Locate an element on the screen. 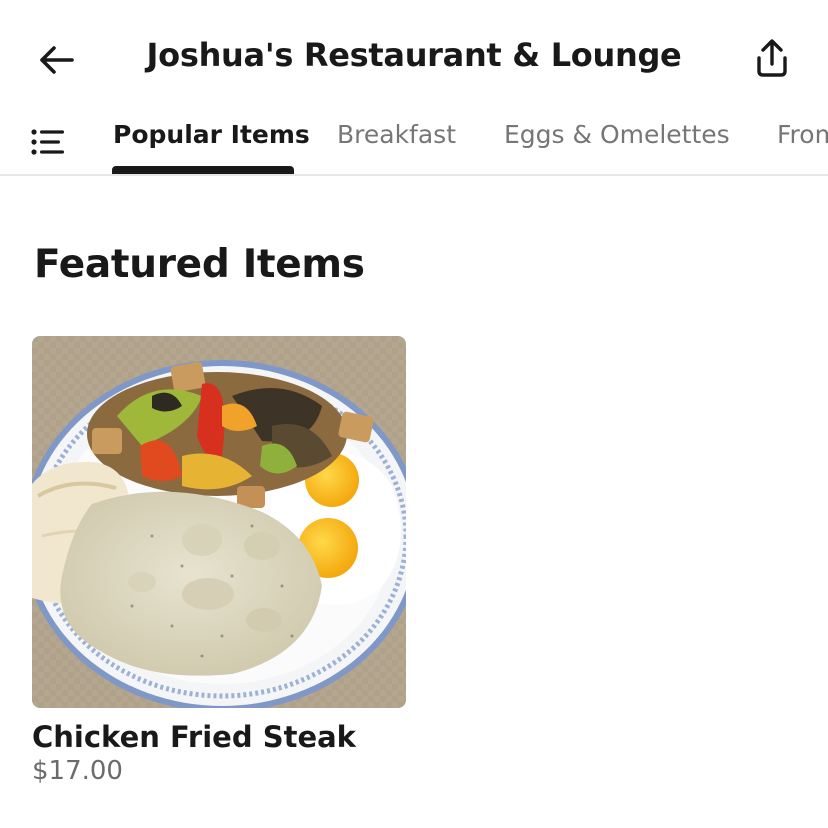 This screenshot has width=828, height=828. share-button is located at coordinates (772, 58).